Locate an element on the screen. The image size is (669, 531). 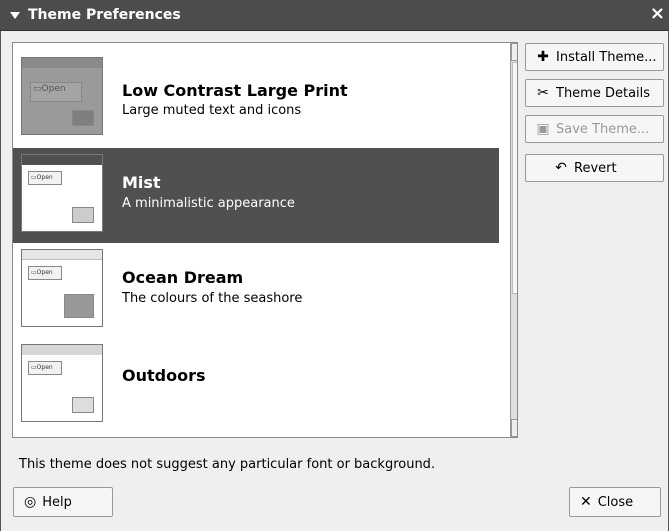
help-button: ◎ Help is located at coordinates (63, 502).